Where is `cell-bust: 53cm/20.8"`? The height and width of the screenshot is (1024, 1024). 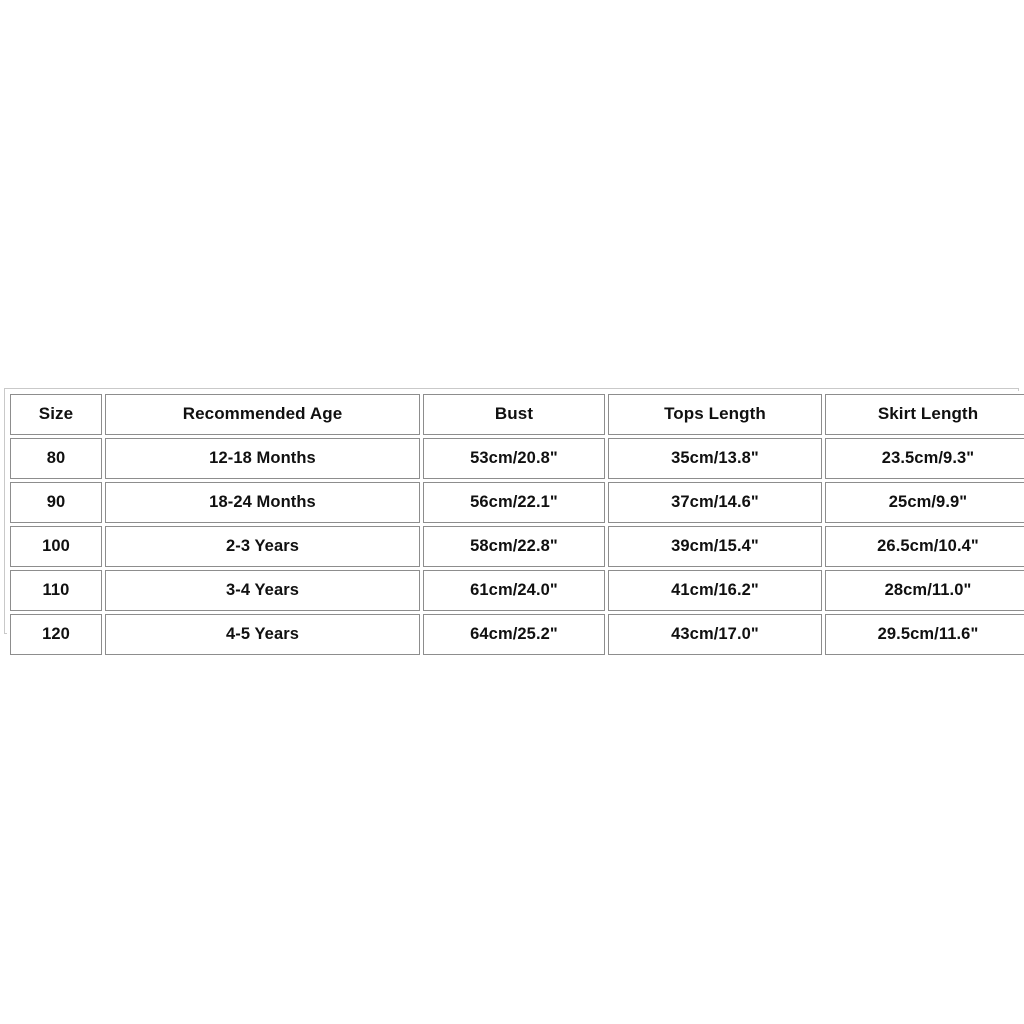 cell-bust: 53cm/20.8" is located at coordinates (514, 458).